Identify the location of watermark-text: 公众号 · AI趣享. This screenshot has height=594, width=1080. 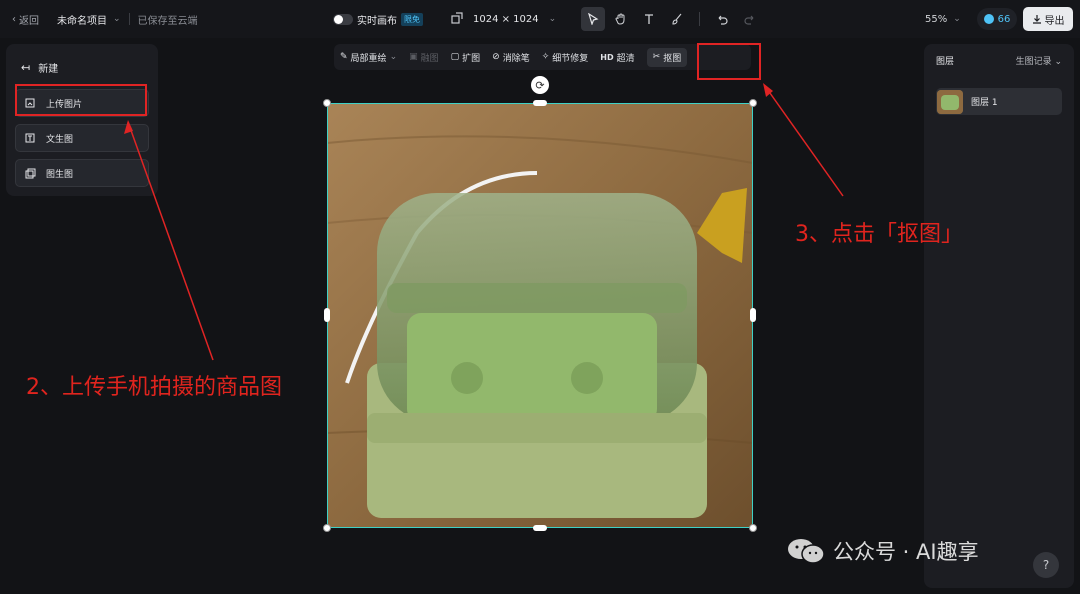
(906, 552).